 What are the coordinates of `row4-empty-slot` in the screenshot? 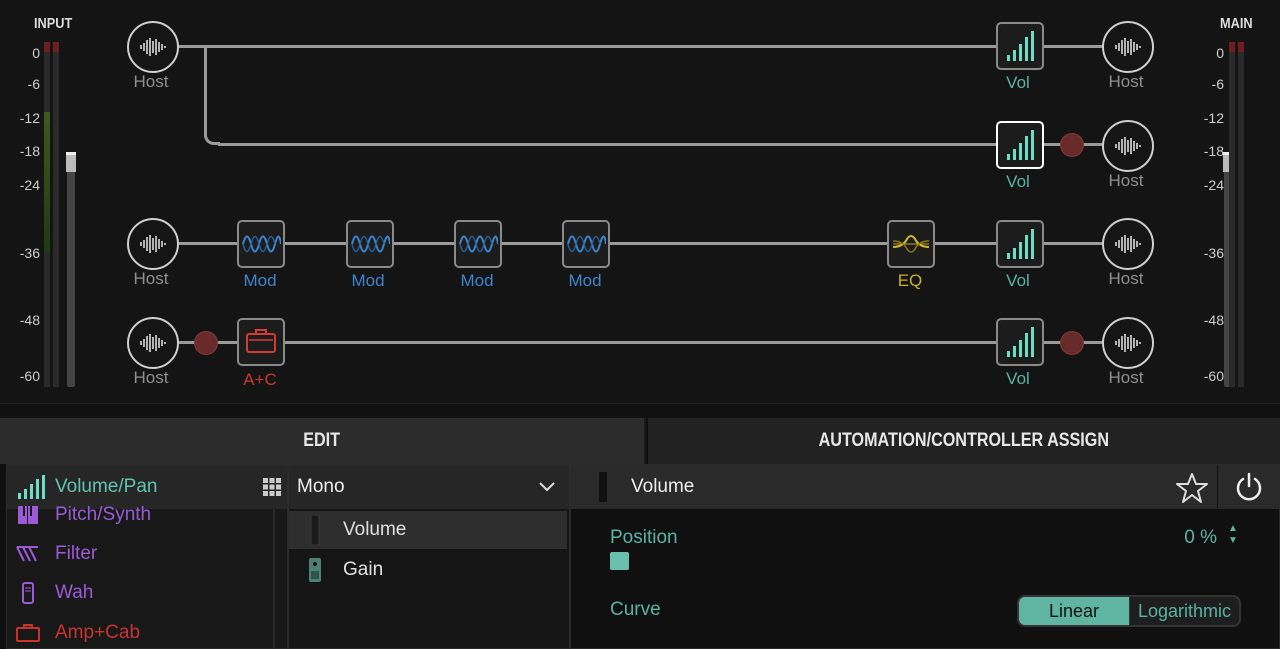 It's located at (206, 343).